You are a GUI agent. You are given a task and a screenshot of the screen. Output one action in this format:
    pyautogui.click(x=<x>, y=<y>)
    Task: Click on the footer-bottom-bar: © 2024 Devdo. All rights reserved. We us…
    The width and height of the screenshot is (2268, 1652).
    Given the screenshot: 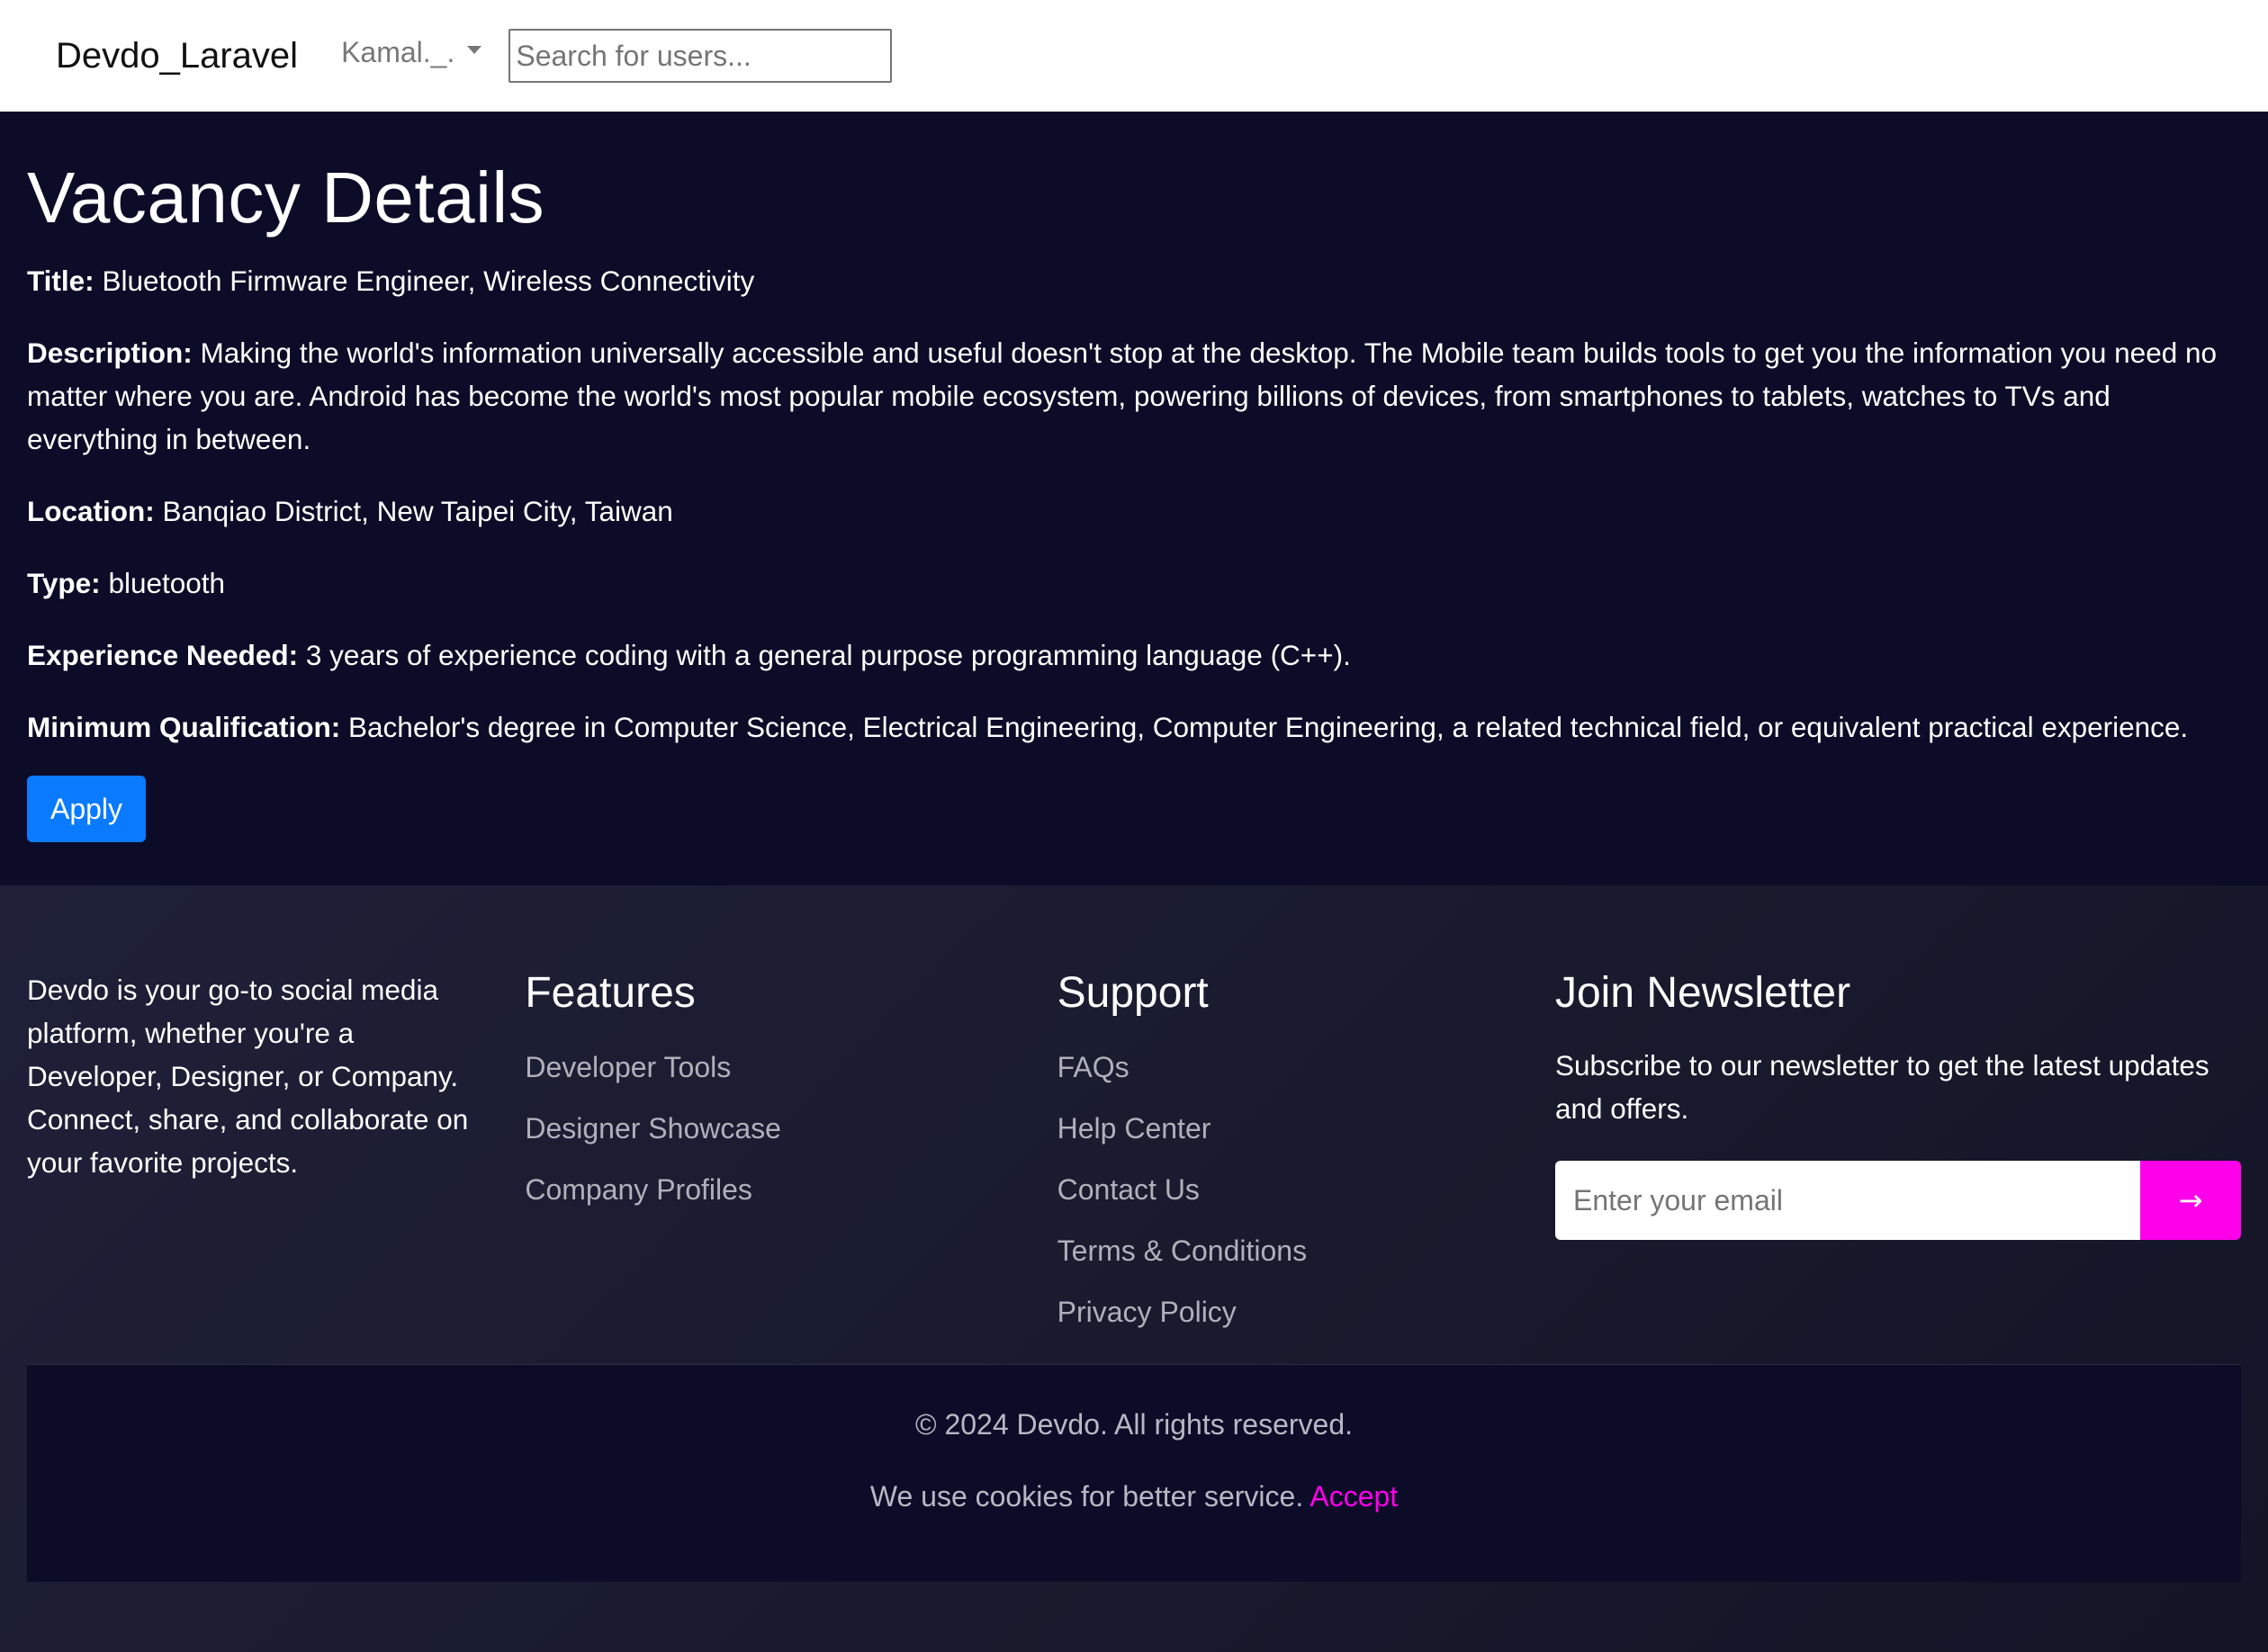 What is the action you would take?
    pyautogui.click(x=1134, y=1473)
    